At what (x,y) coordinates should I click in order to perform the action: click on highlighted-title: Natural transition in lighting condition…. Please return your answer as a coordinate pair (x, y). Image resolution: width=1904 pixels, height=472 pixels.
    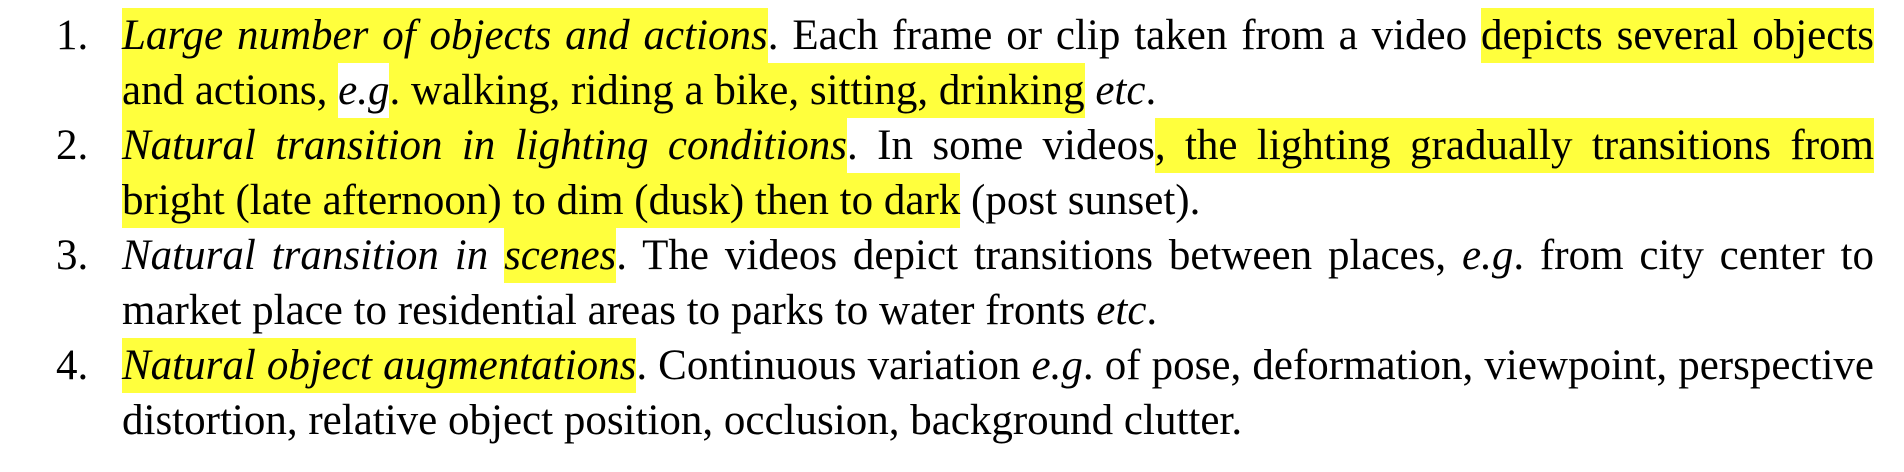
    Looking at the image, I should click on (485, 145).